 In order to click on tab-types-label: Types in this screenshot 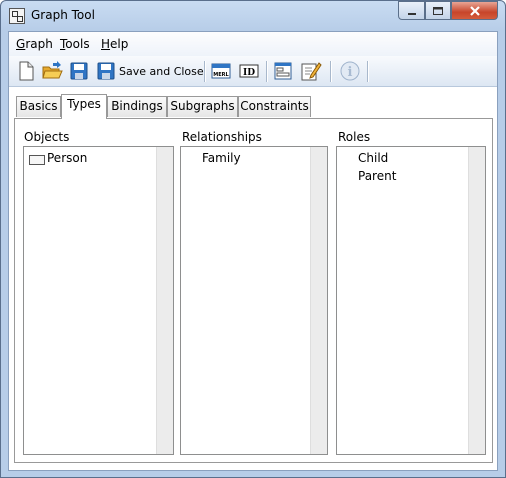, I will do `click(84, 104)`.